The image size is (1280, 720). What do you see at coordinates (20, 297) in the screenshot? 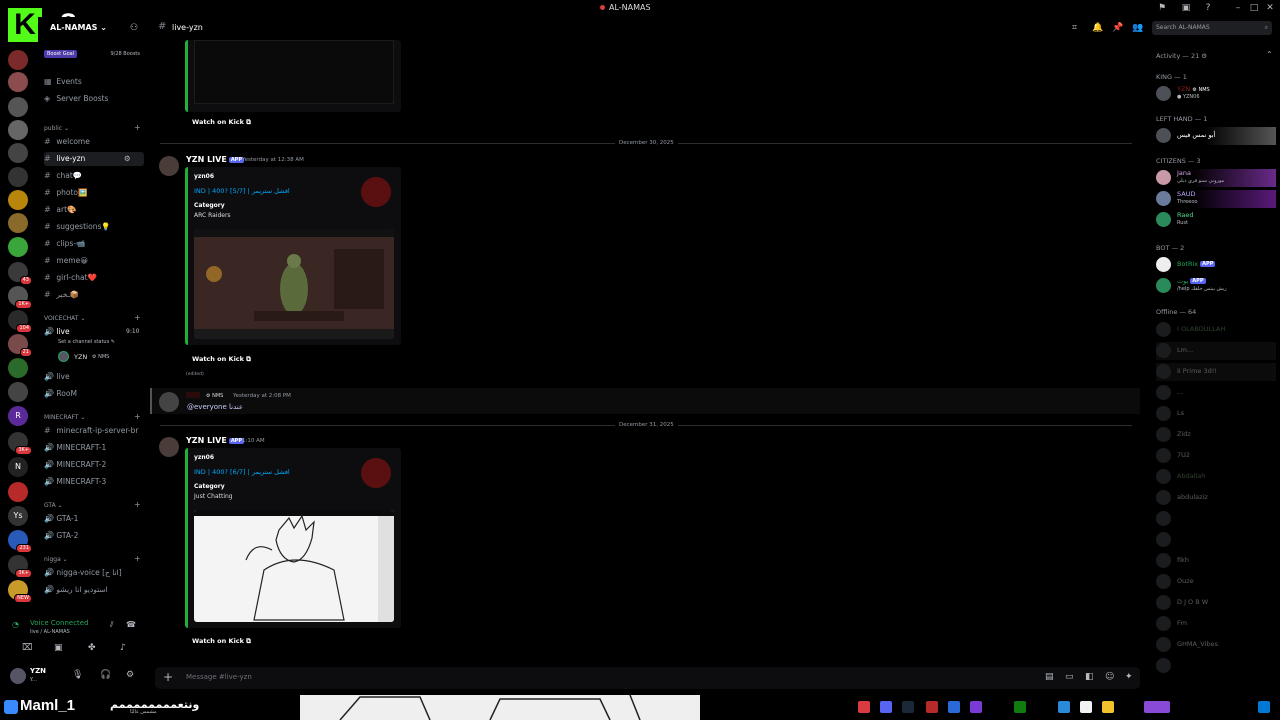
I see `server-icon: 1K+` at bounding box center [20, 297].